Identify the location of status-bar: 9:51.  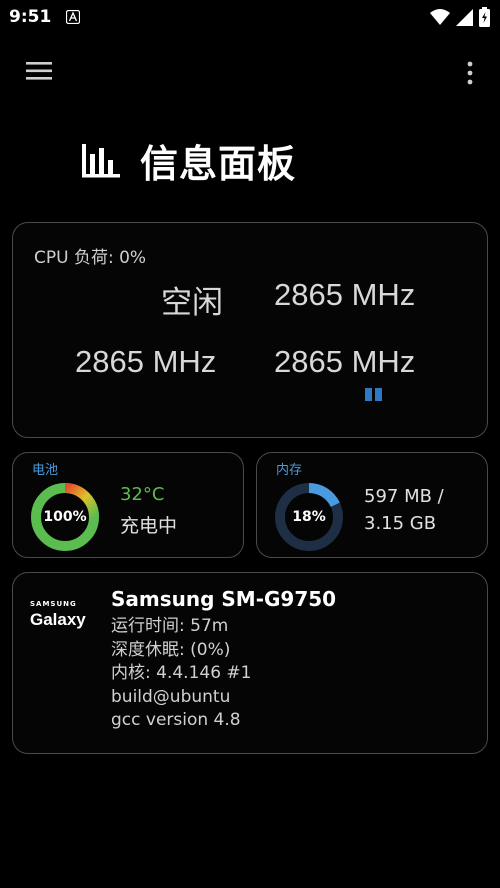
(250, 17).